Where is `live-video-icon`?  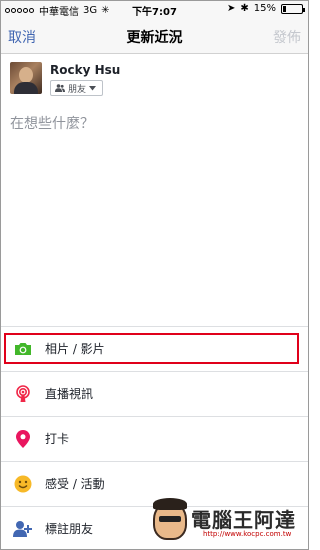
live-video-icon is located at coordinates (23, 394).